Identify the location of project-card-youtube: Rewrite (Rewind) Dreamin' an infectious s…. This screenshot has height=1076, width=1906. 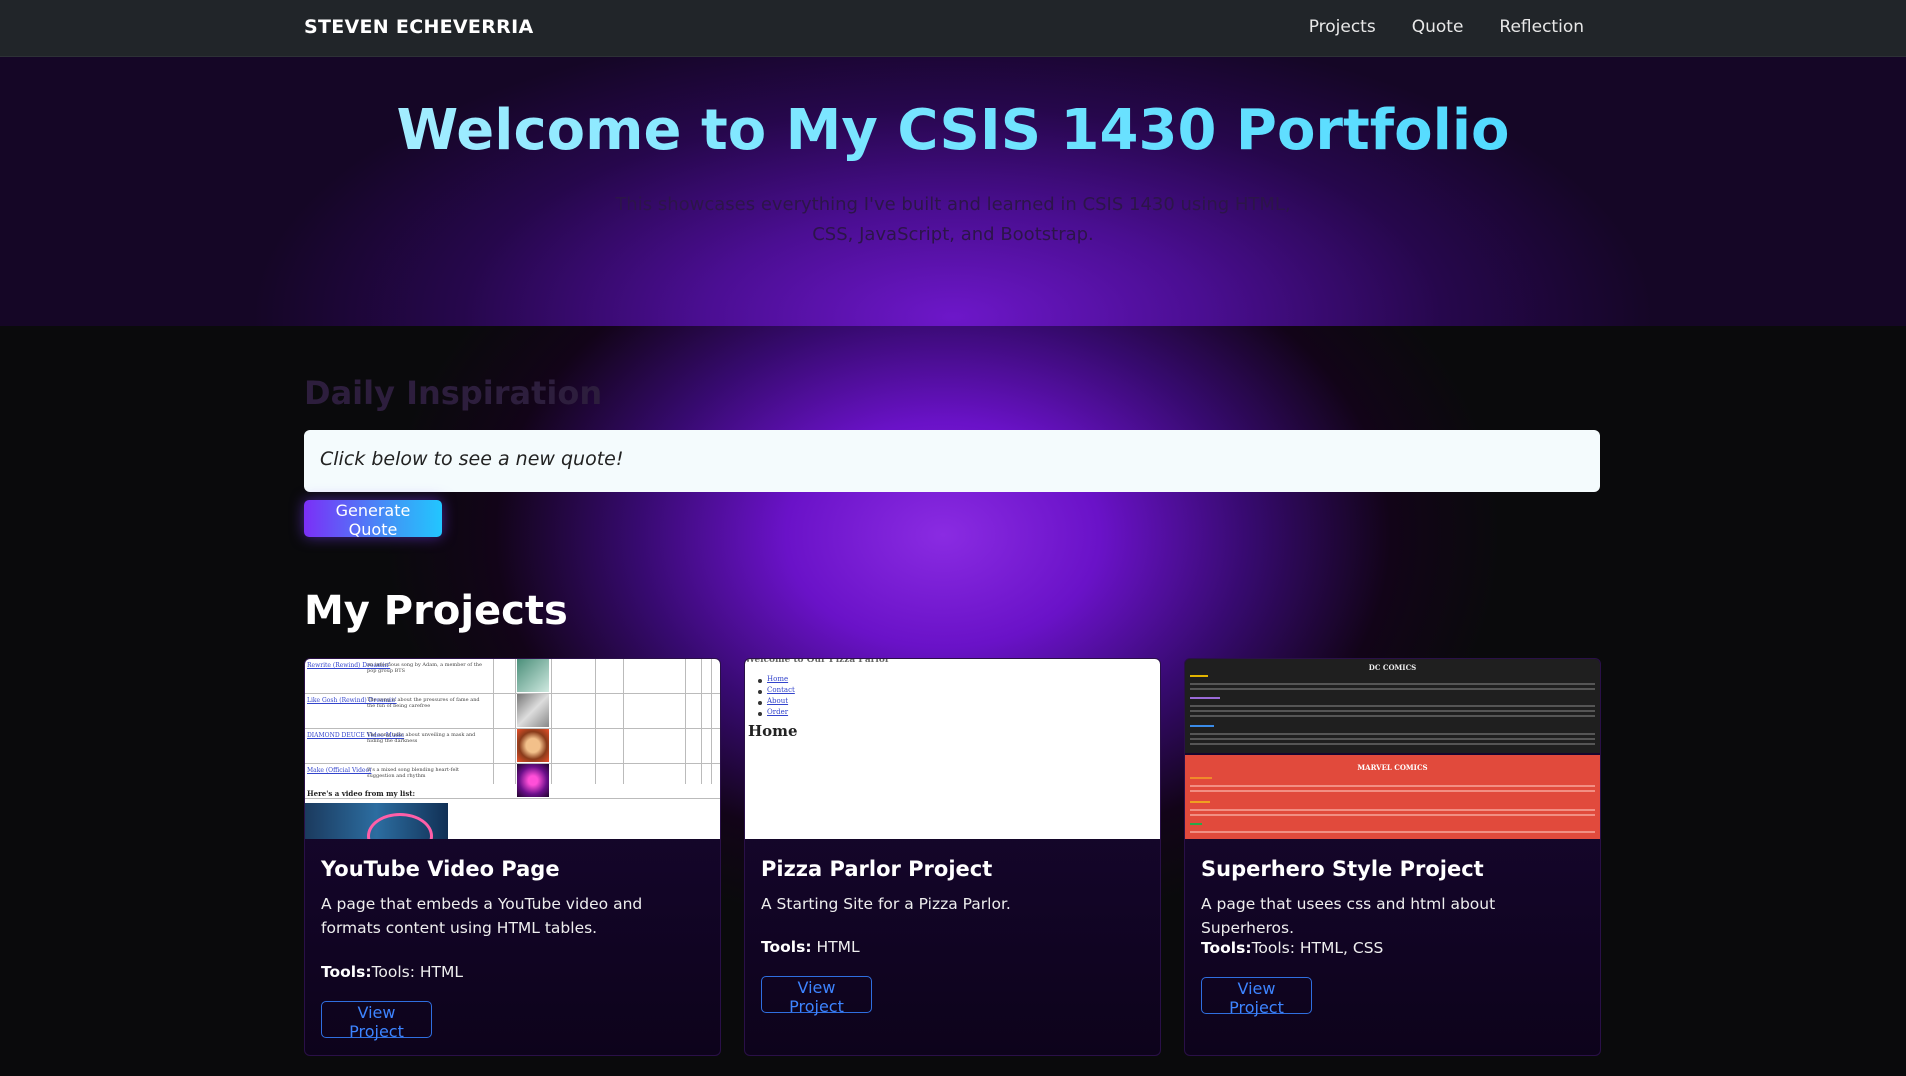
(512, 857).